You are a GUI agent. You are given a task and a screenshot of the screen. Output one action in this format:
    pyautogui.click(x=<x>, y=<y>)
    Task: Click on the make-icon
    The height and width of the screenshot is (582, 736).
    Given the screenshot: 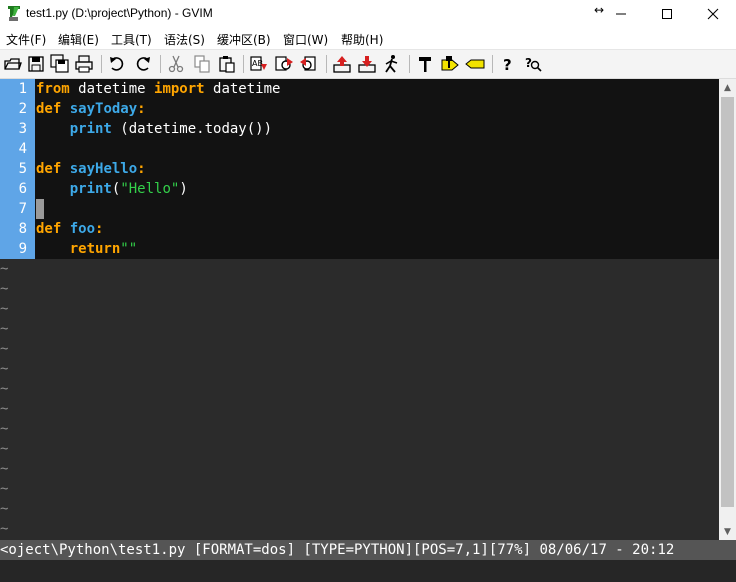 What is the action you would take?
    pyautogui.click(x=425, y=64)
    